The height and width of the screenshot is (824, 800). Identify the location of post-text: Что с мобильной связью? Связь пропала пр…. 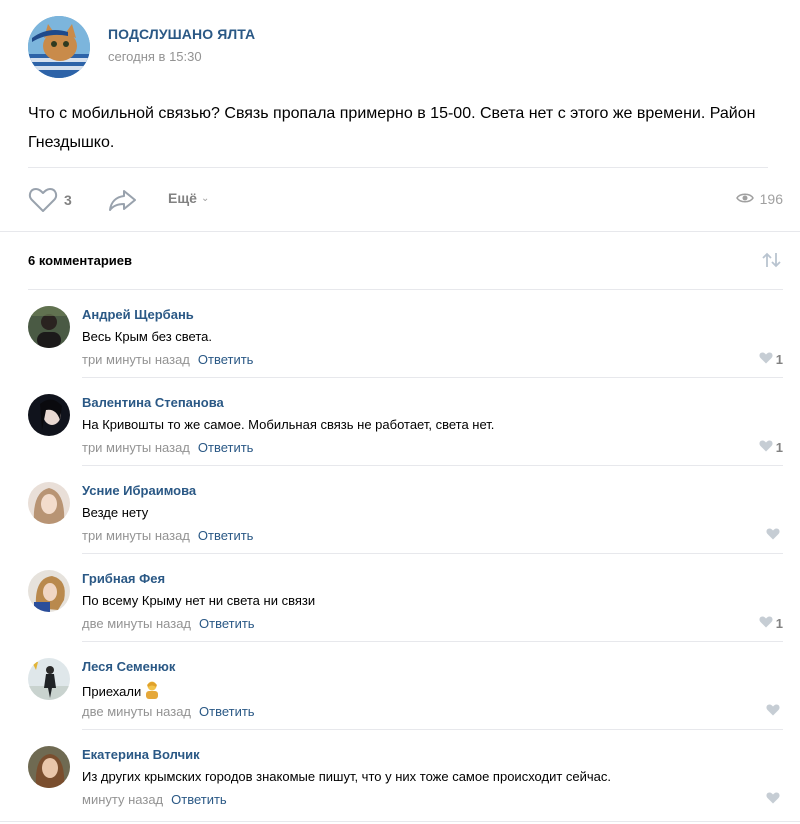
(392, 128).